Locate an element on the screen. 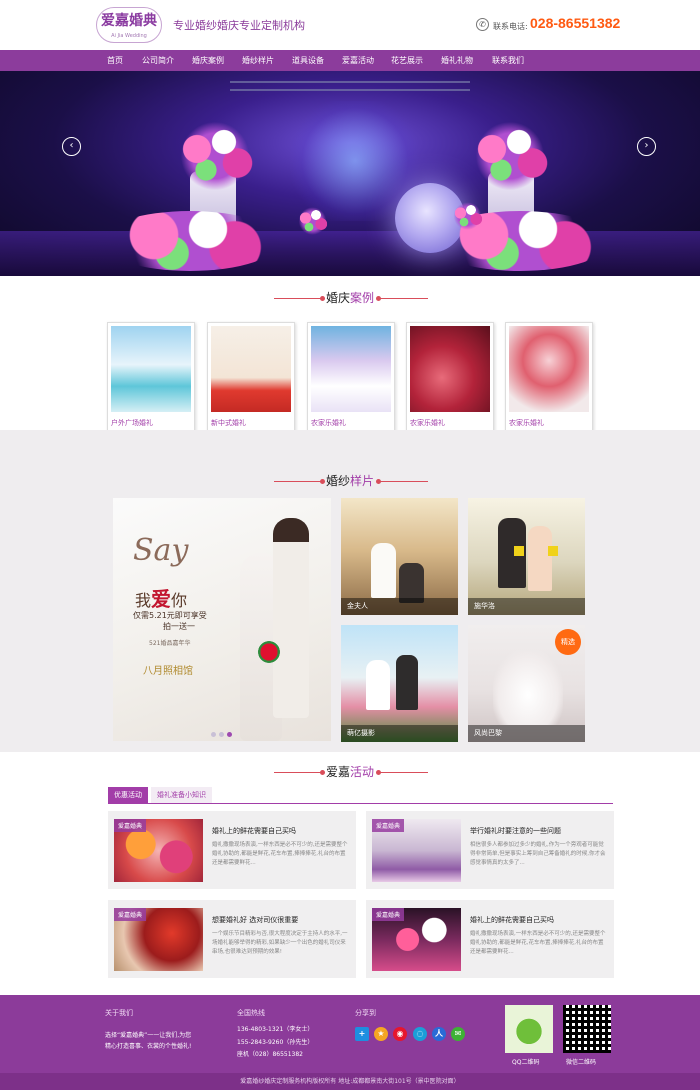 This screenshot has width=700, height=1090. slogan: 专业婚纱婚庆专业定制机构 is located at coordinates (239, 25).